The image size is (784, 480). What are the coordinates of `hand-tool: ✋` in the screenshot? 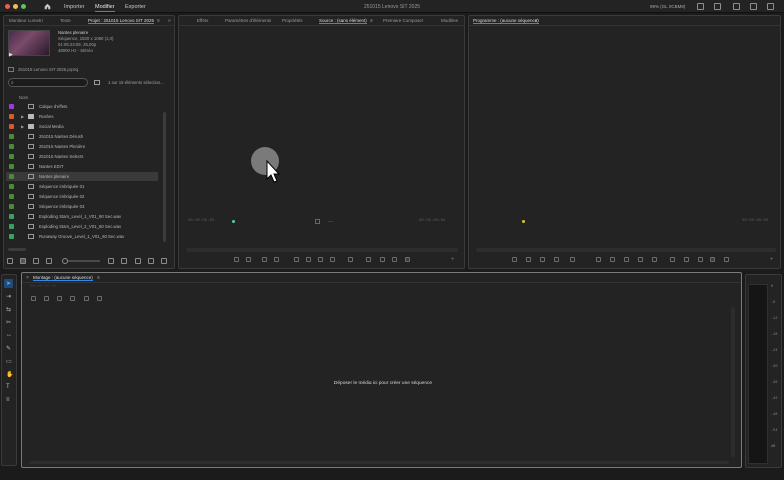 It's located at (8, 374).